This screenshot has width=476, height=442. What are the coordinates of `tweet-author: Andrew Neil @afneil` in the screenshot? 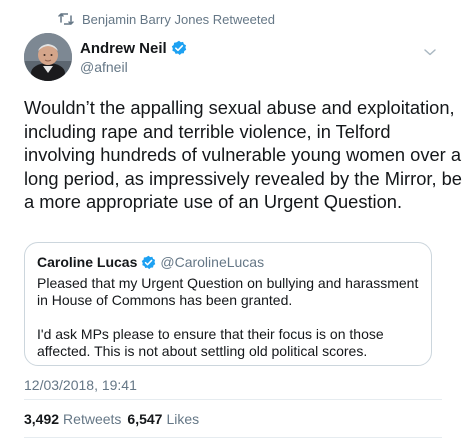 It's located at (133, 56).